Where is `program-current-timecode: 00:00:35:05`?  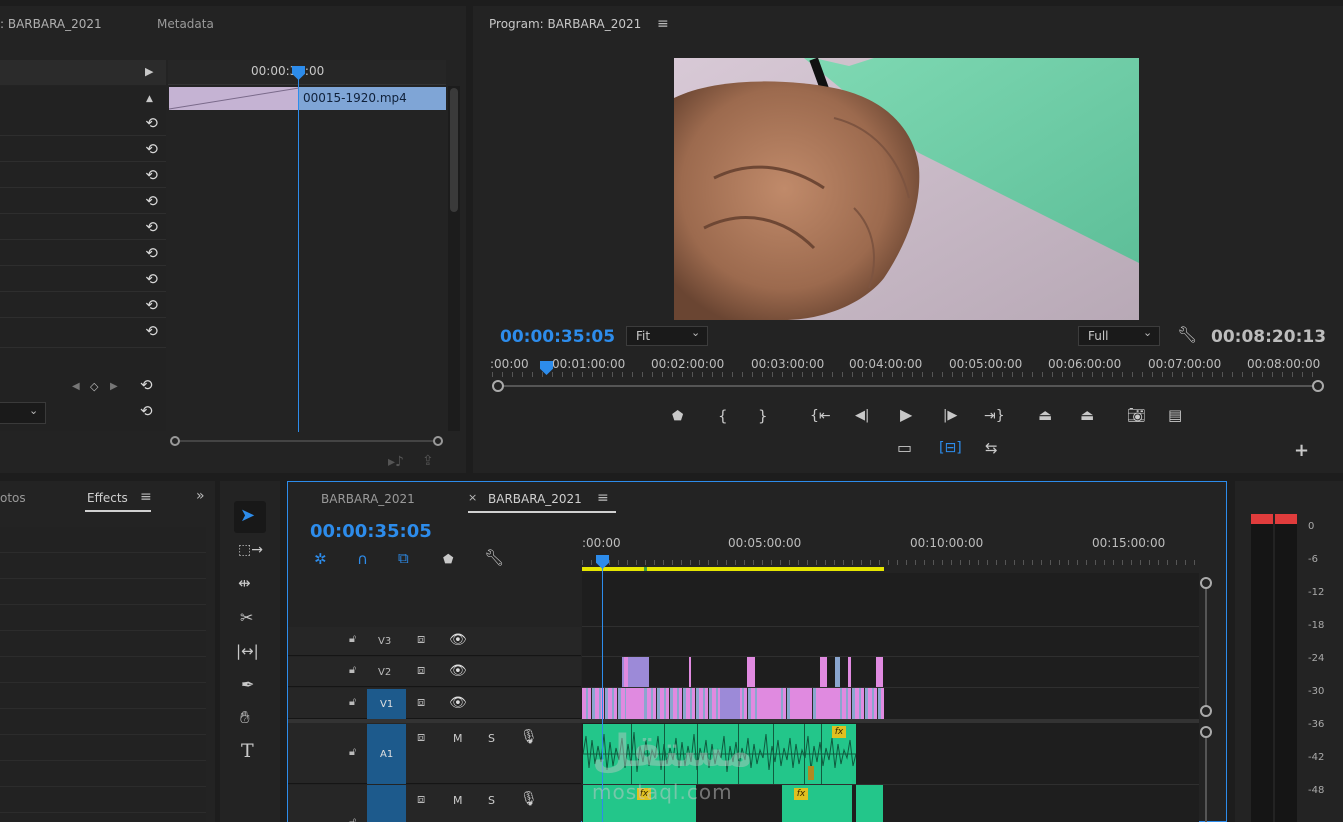
program-current-timecode: 00:00:35:05 is located at coordinates (557, 337).